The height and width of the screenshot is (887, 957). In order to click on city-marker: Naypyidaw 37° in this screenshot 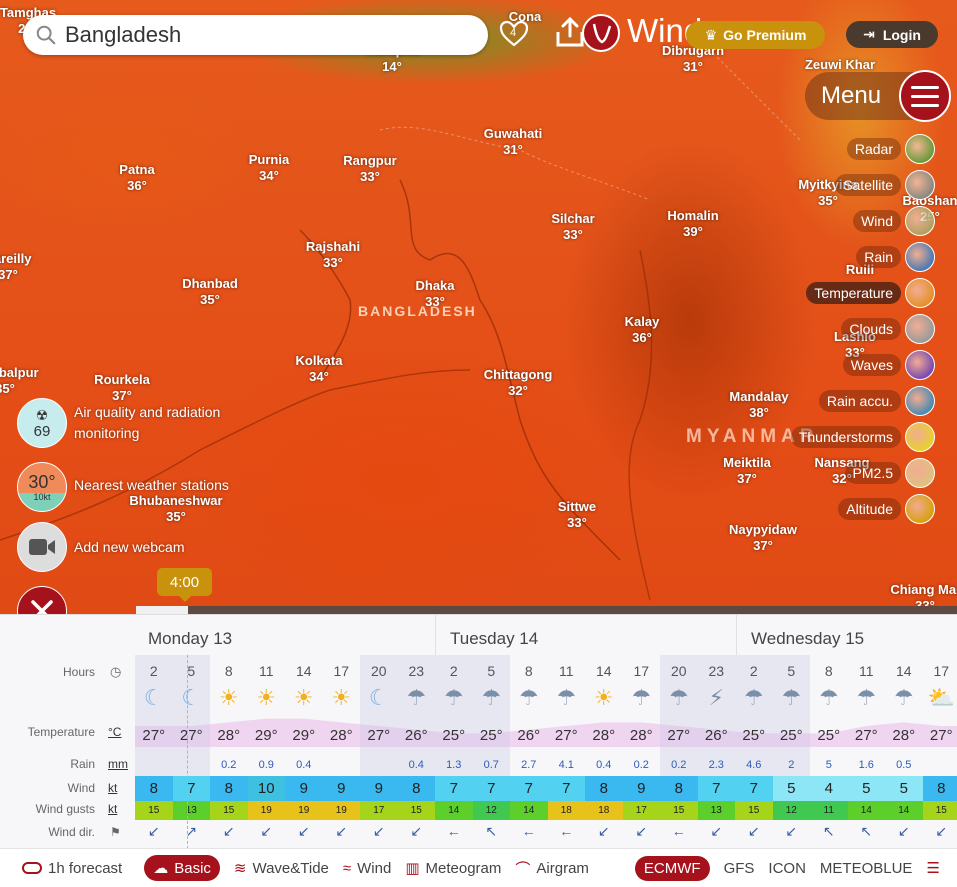, I will do `click(763, 538)`.